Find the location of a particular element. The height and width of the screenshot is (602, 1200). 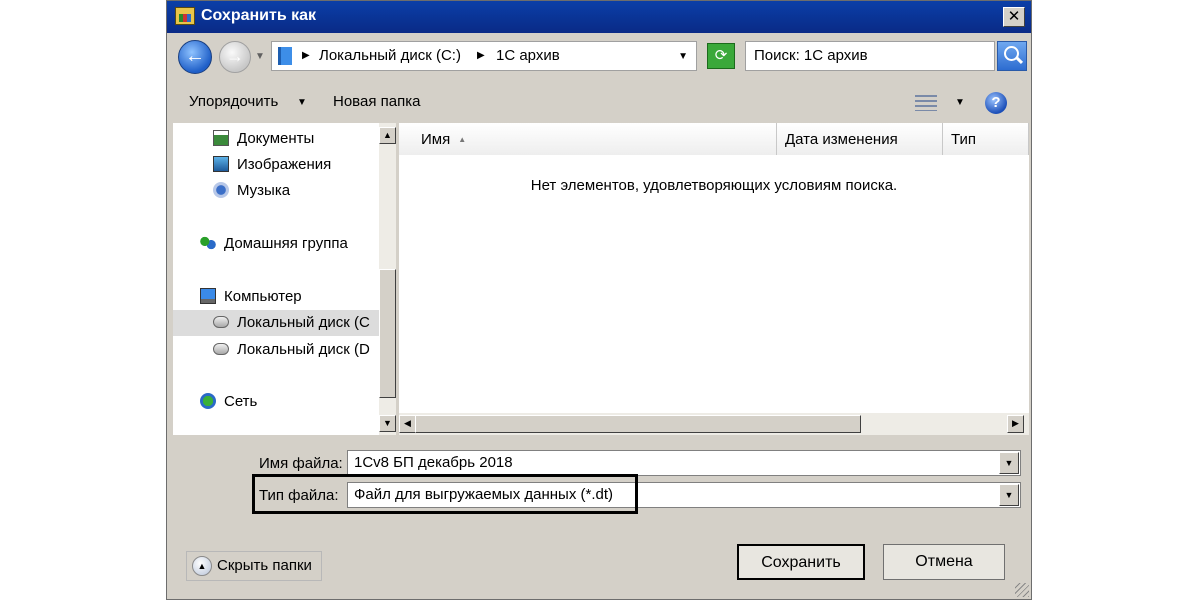

filename-dropdown-icon: ▼ is located at coordinates (1009, 463).